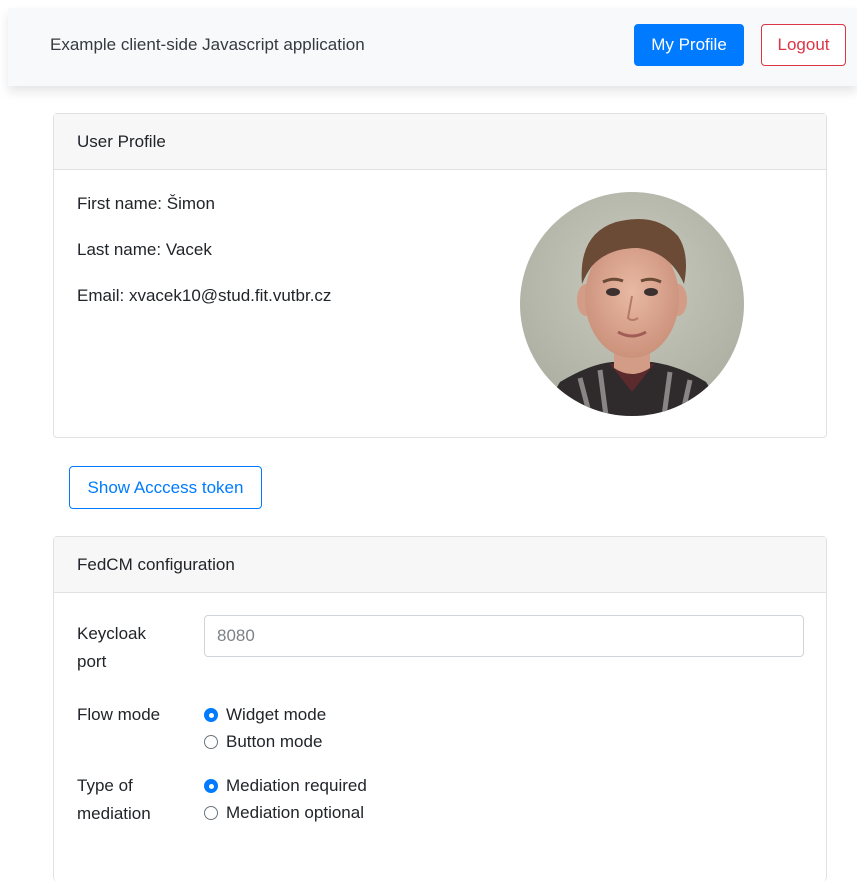 Image resolution: width=857 pixels, height=881 pixels. I want to click on fedcm-configuration-header: FedCM configuration, so click(440, 565).